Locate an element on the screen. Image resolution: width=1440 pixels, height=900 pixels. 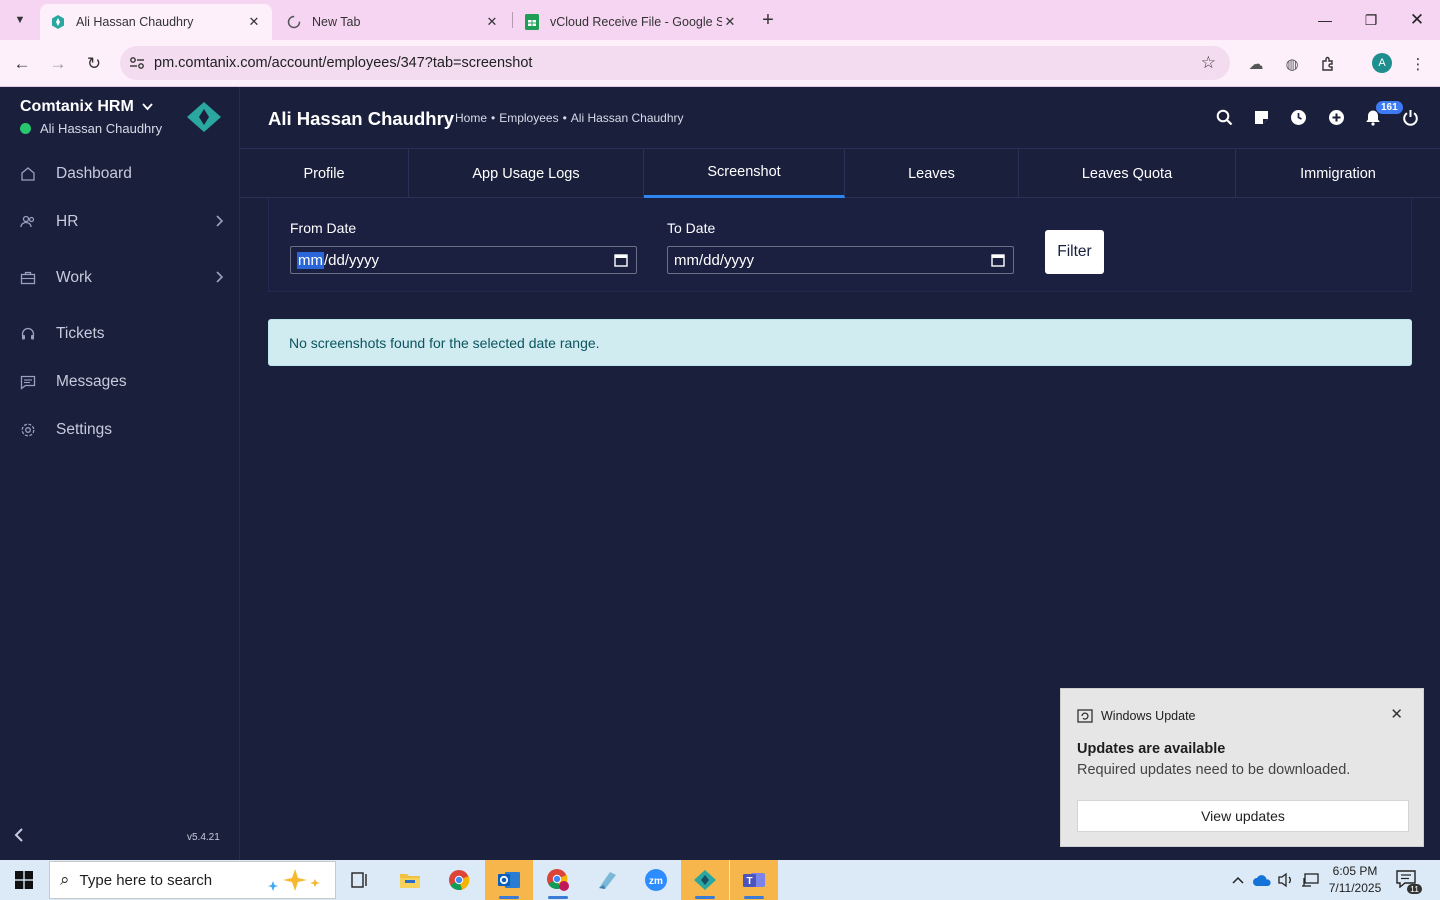
extensions-puzzle-icon is located at coordinates (1328, 64).